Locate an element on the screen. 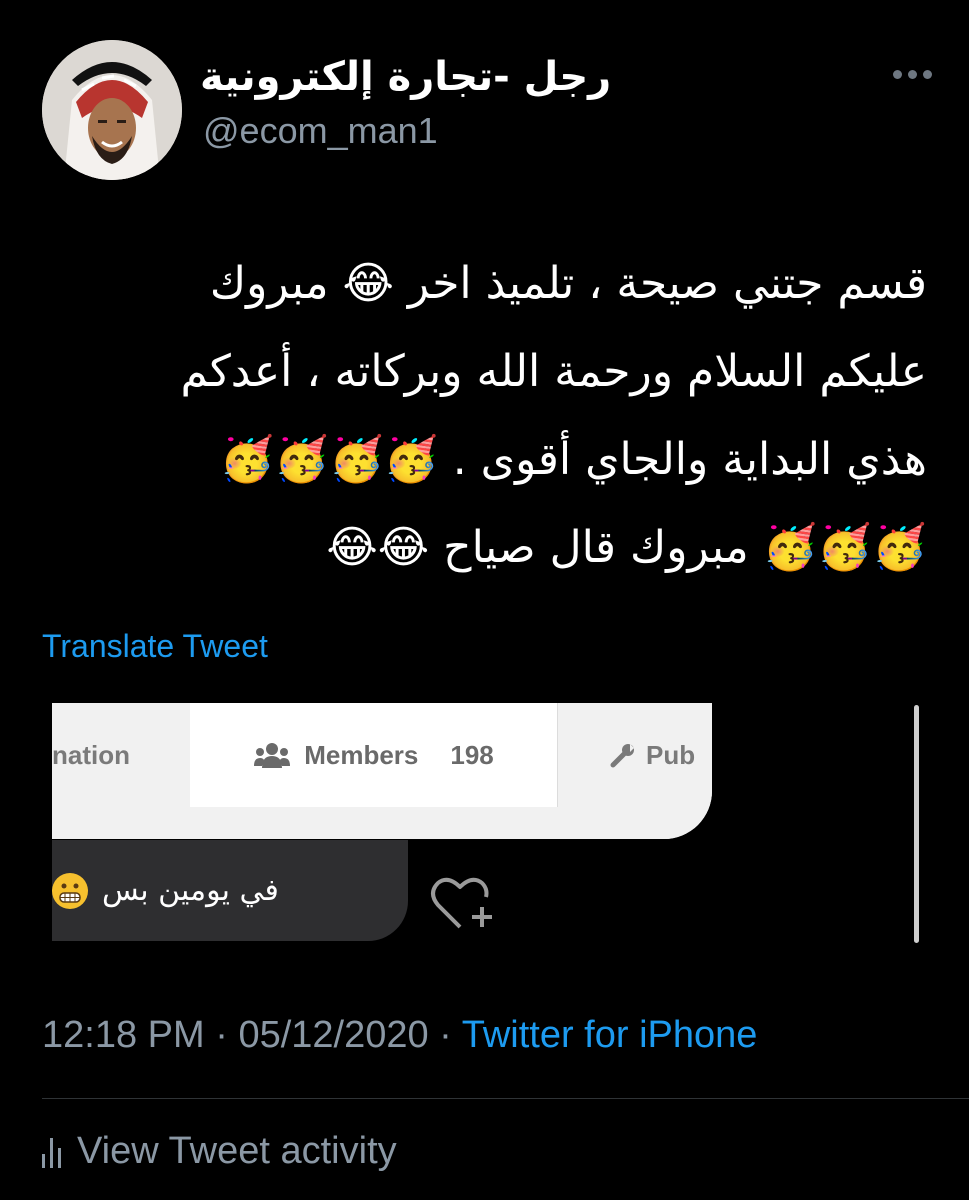 The width and height of the screenshot is (969, 1200). bar-chart-icon is located at coordinates (51, 1152).